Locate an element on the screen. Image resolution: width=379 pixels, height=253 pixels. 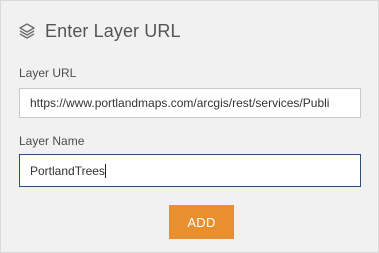
layer-name-value: PortlandTrees is located at coordinates (67, 170).